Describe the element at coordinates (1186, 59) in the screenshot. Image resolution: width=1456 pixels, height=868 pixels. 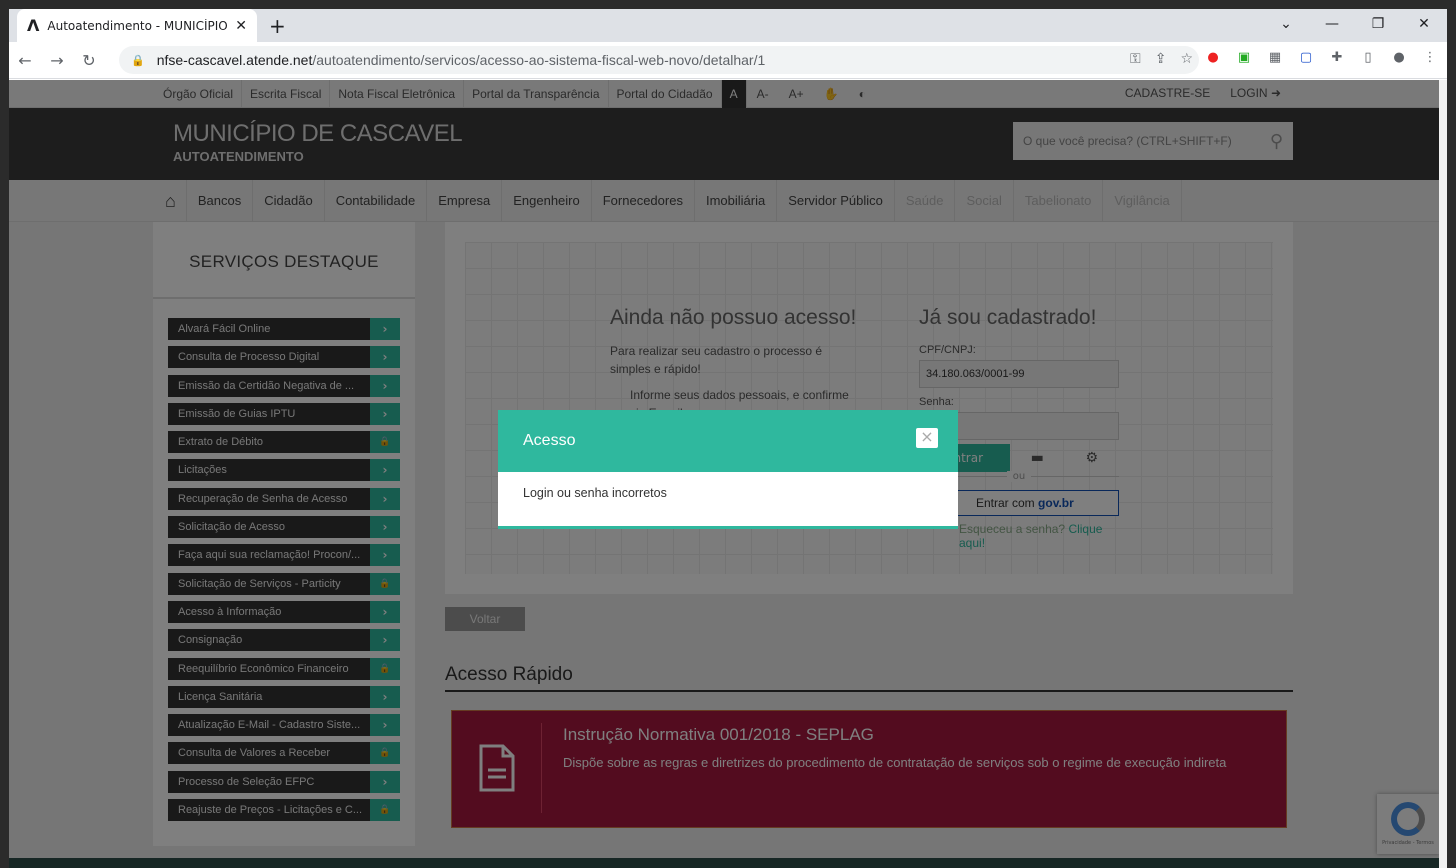
I see `star-icon: ☆` at that location.